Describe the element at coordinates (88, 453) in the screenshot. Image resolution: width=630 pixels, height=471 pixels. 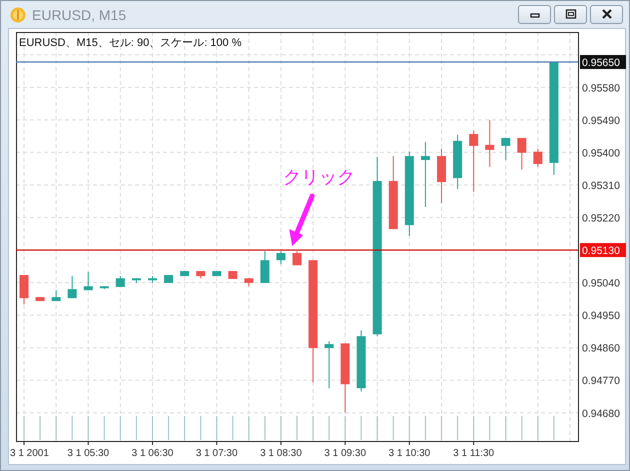
I see `time-label: 3 1 05:30` at that location.